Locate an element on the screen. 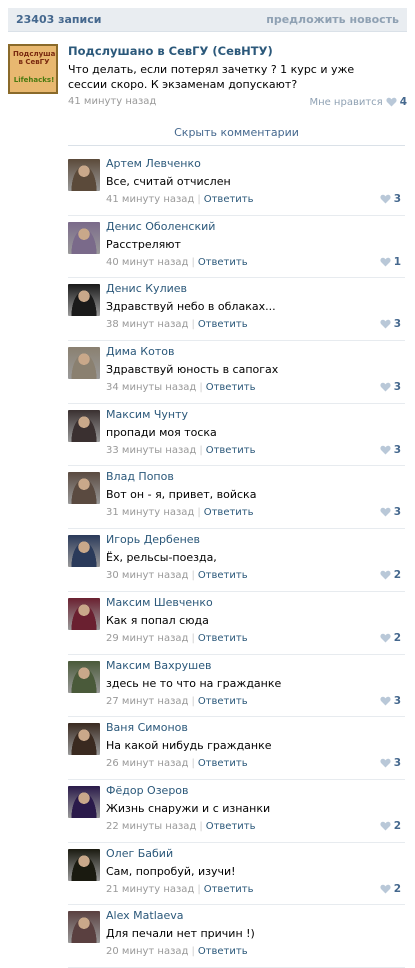 This screenshot has width=415, height=968. comment-author-link: Влад Попов is located at coordinates (140, 476).